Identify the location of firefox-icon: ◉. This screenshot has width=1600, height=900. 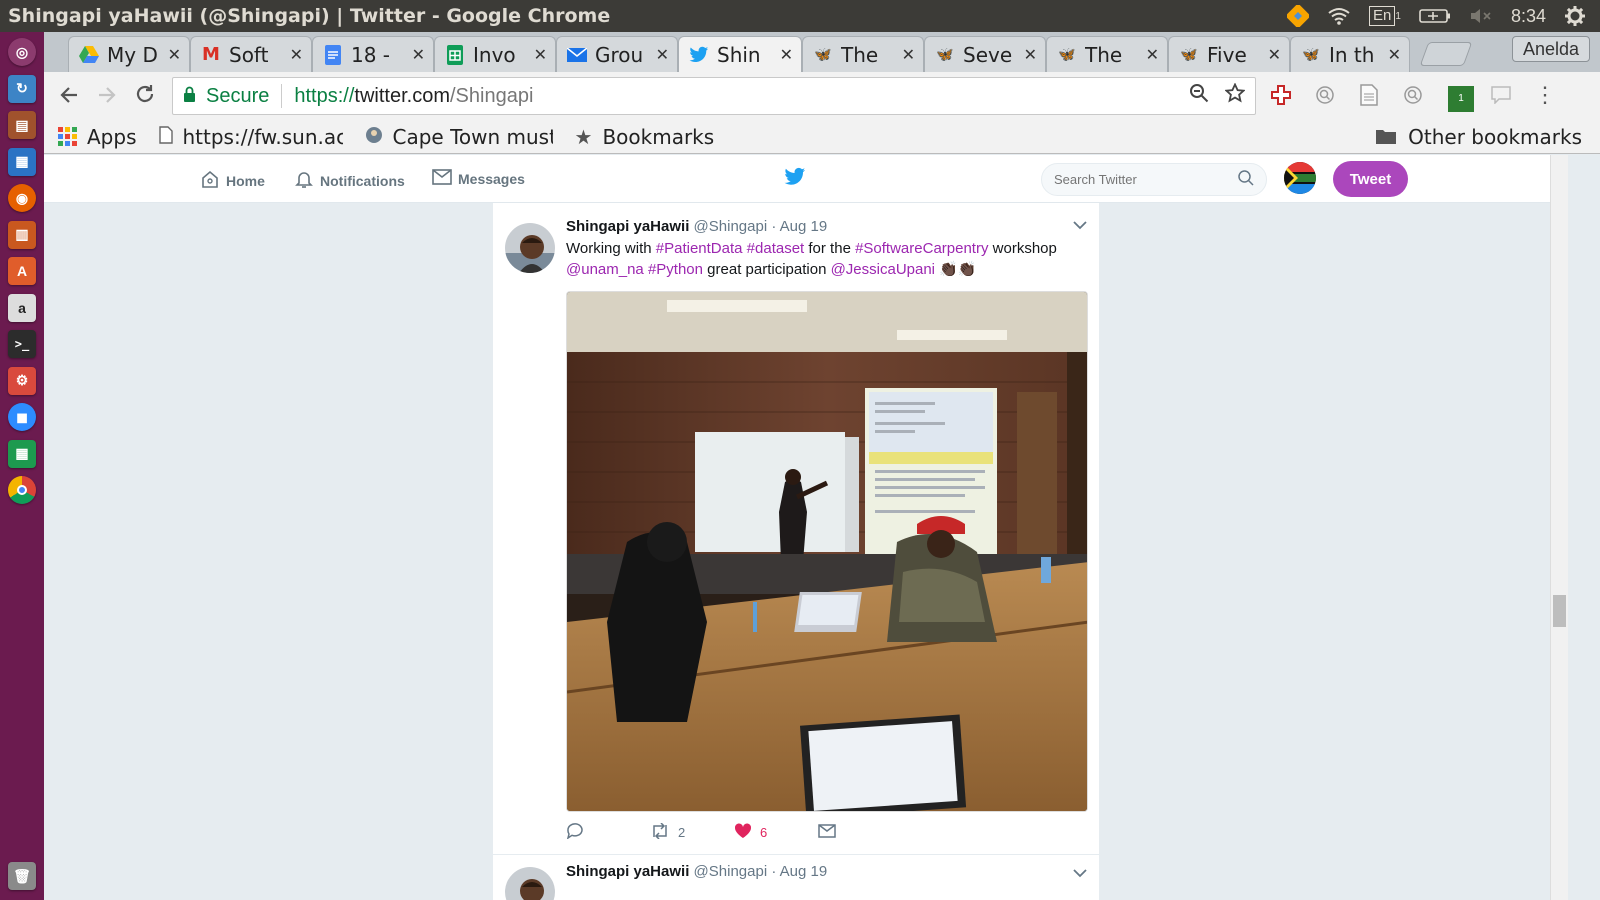
(22, 198).